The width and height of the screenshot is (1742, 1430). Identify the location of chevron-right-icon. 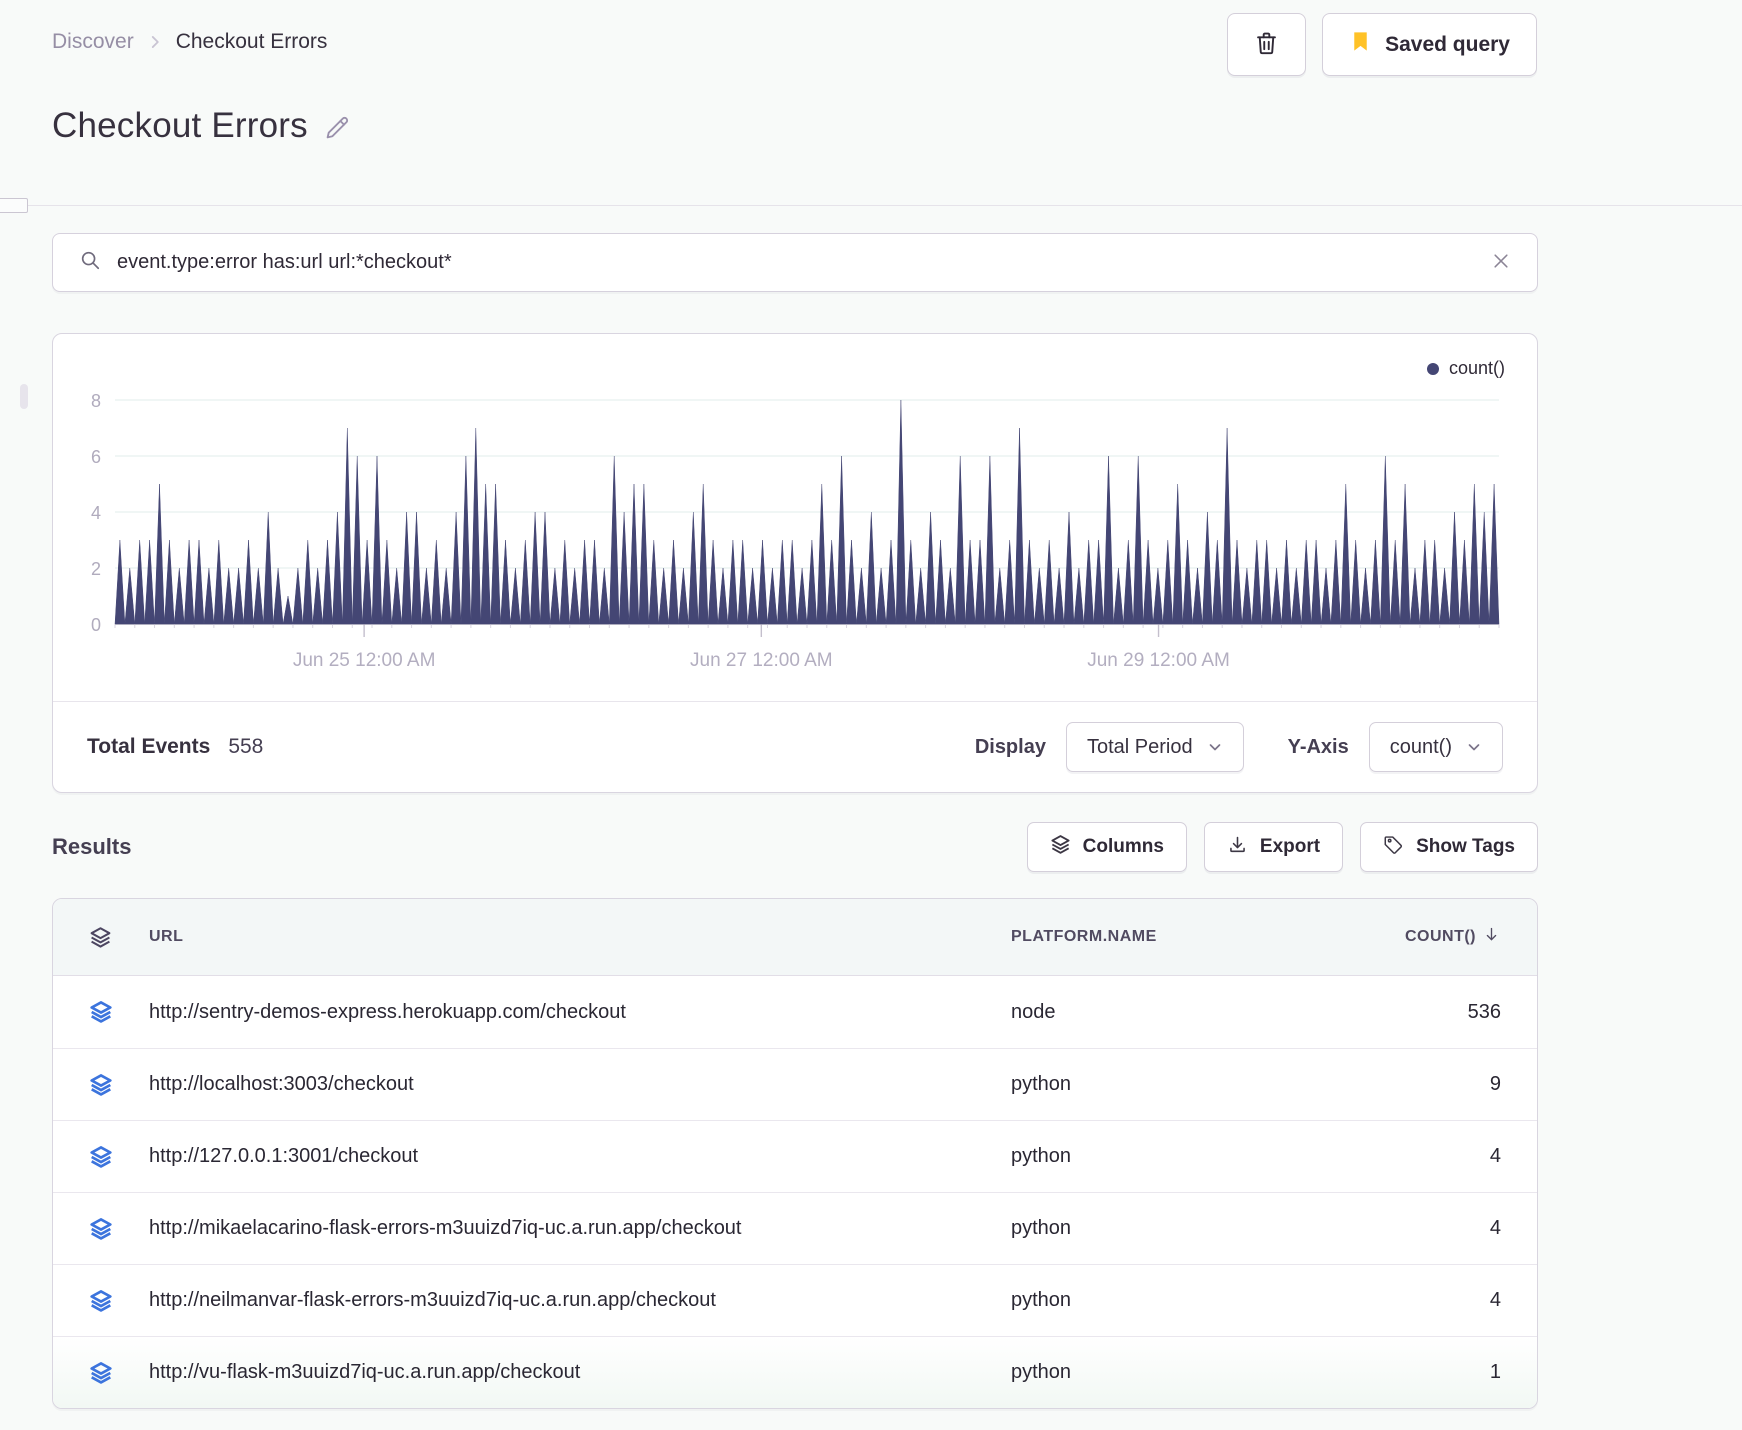
(155, 42).